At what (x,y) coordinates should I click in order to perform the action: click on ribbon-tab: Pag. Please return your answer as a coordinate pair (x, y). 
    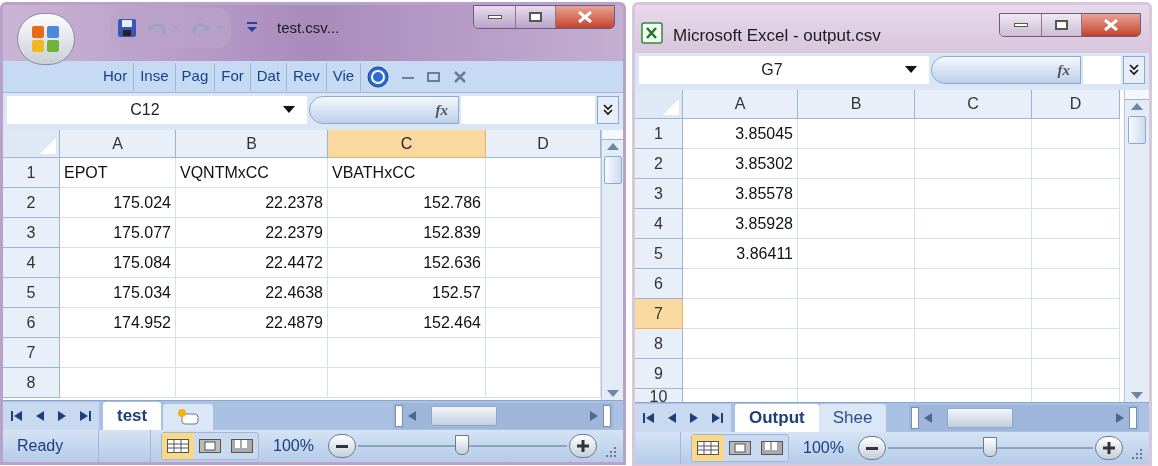
    Looking at the image, I should click on (195, 76).